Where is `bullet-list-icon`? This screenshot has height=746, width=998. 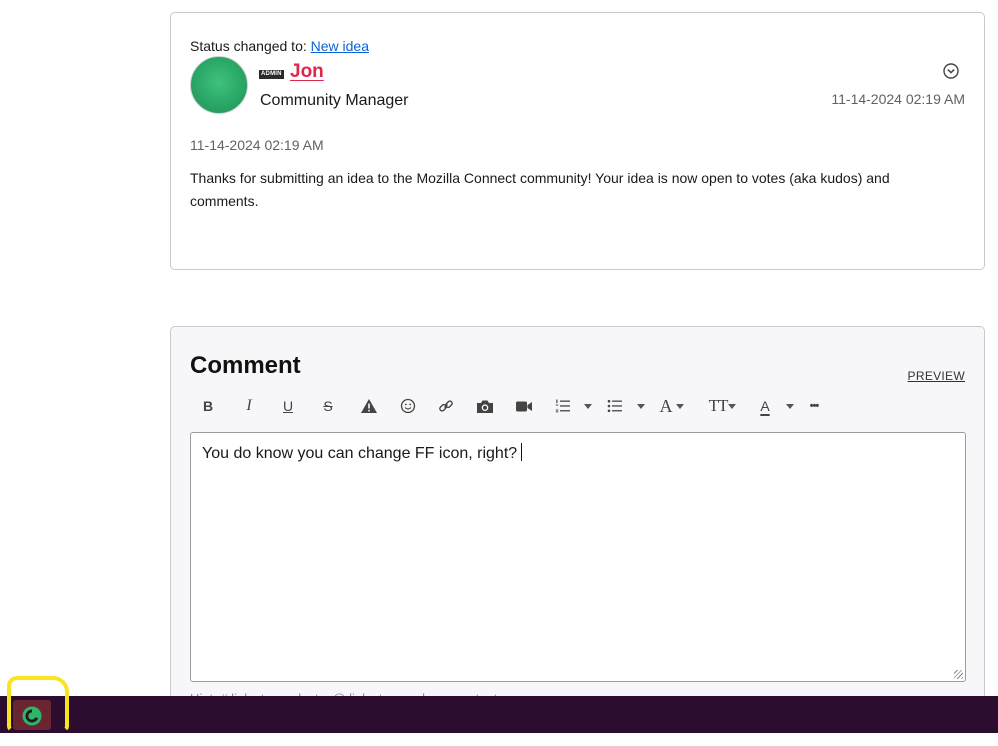
bullet-list-icon is located at coordinates (615, 406).